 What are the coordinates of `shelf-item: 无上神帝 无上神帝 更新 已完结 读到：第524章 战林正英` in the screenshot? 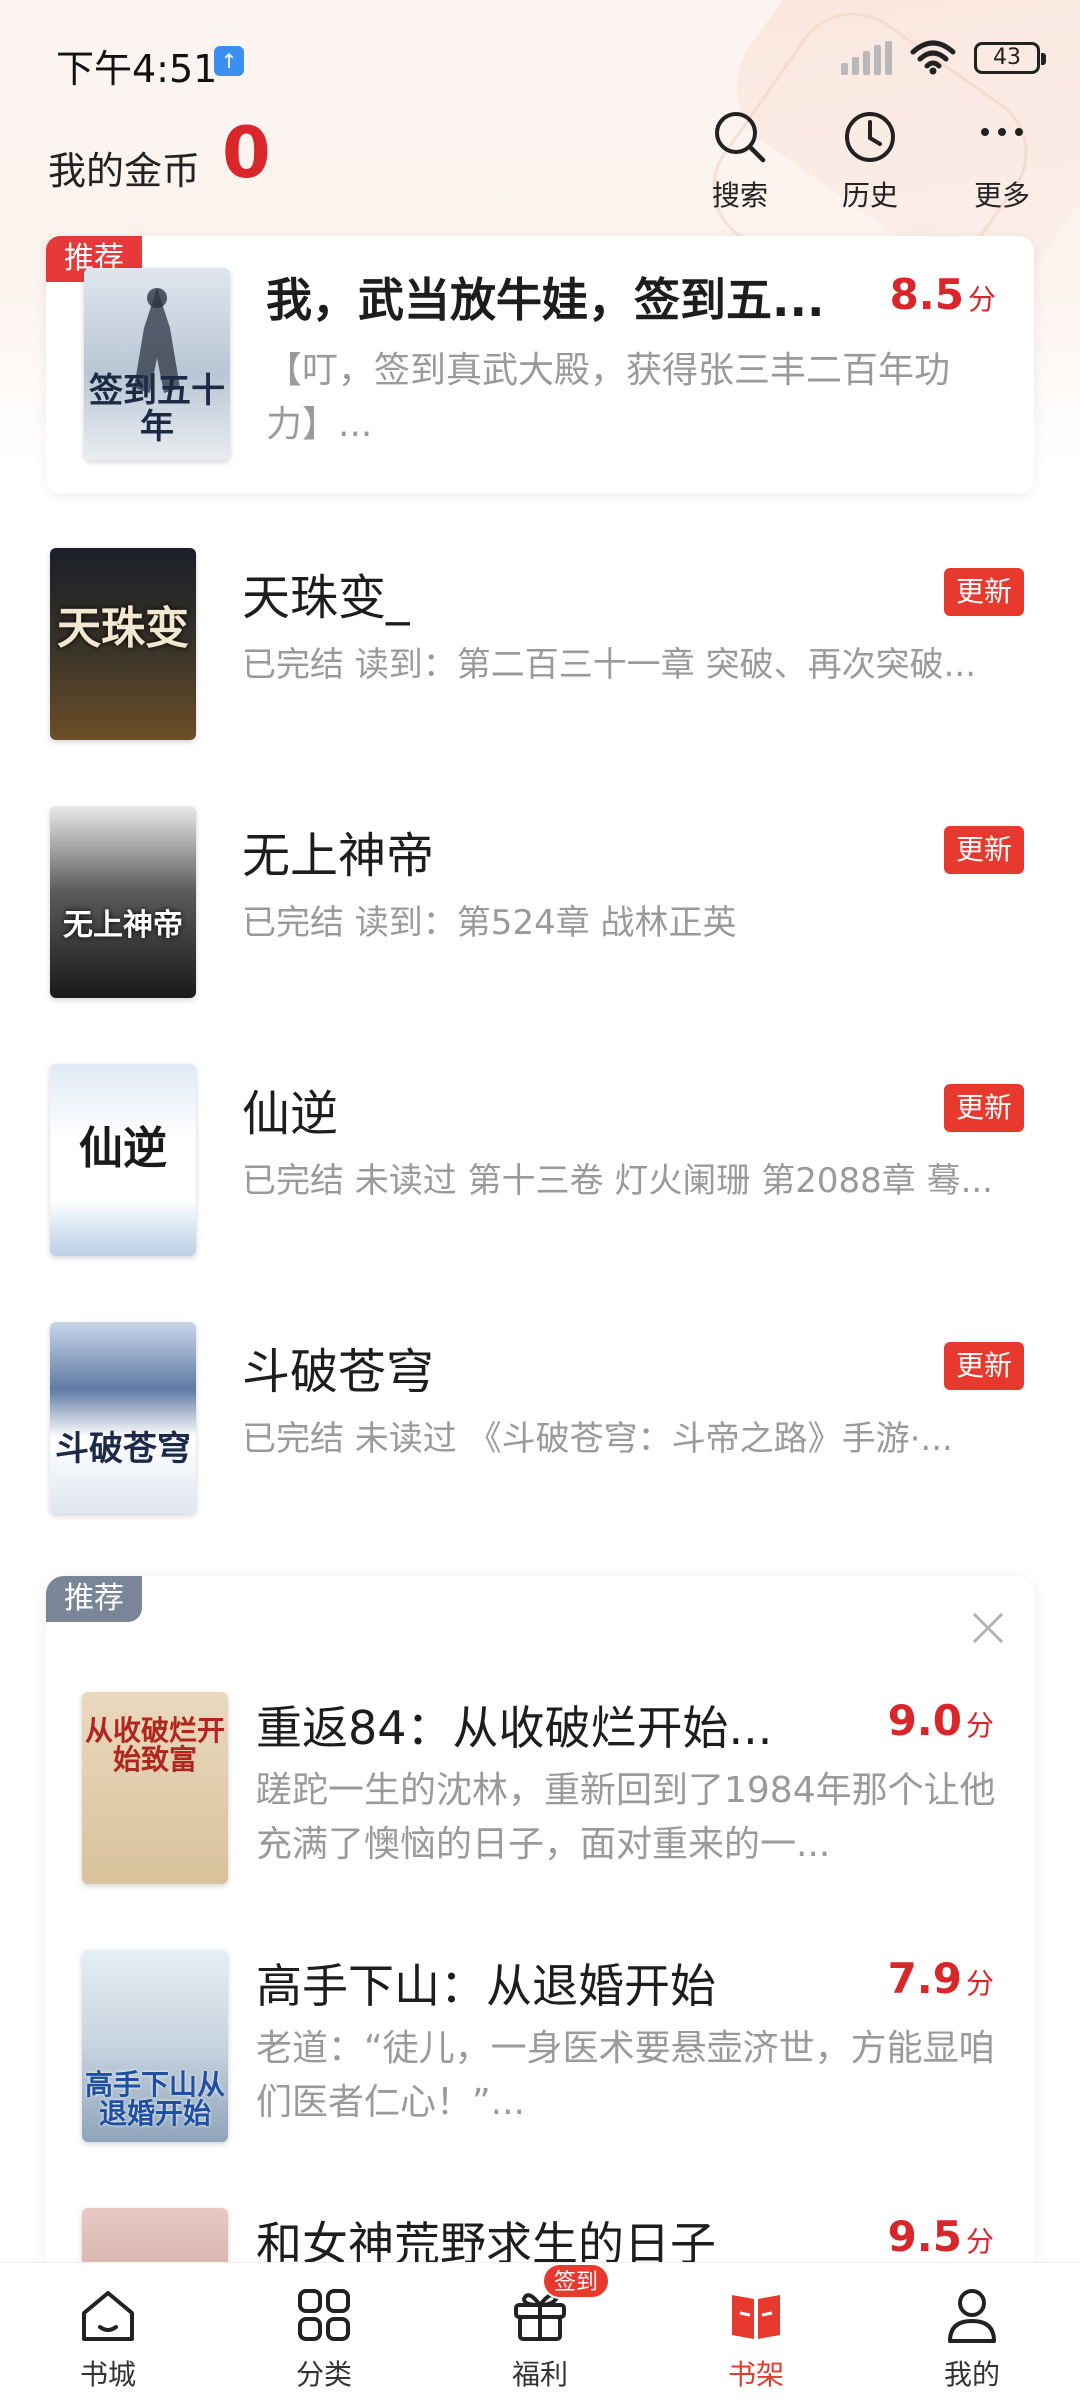 It's located at (540, 901).